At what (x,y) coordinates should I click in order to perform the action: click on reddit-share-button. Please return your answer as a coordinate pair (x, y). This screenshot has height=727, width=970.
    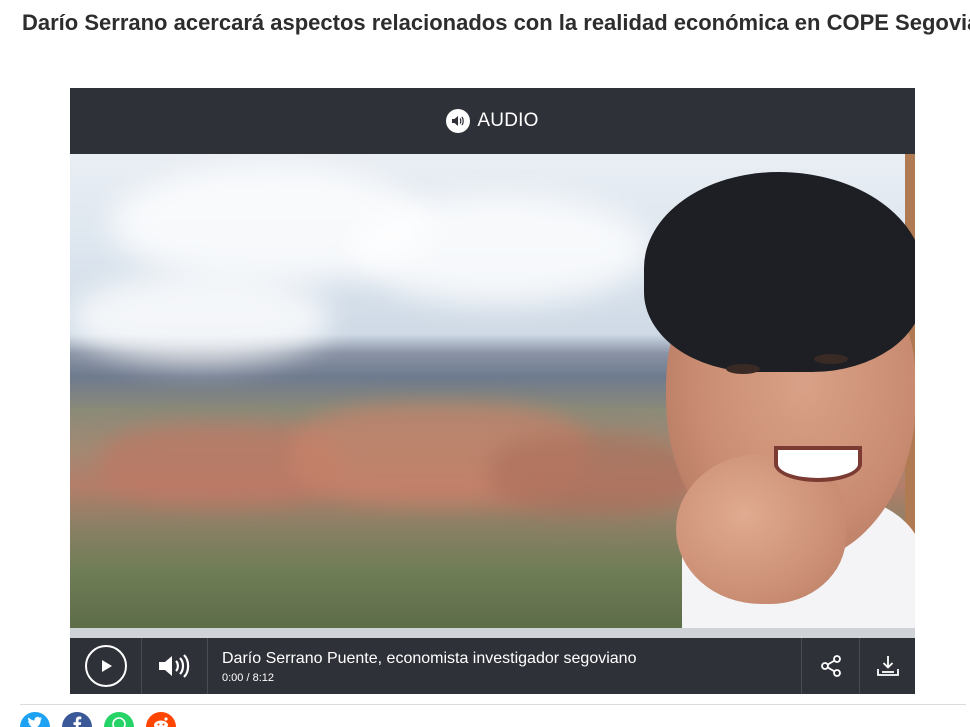
    Looking at the image, I should click on (161, 719).